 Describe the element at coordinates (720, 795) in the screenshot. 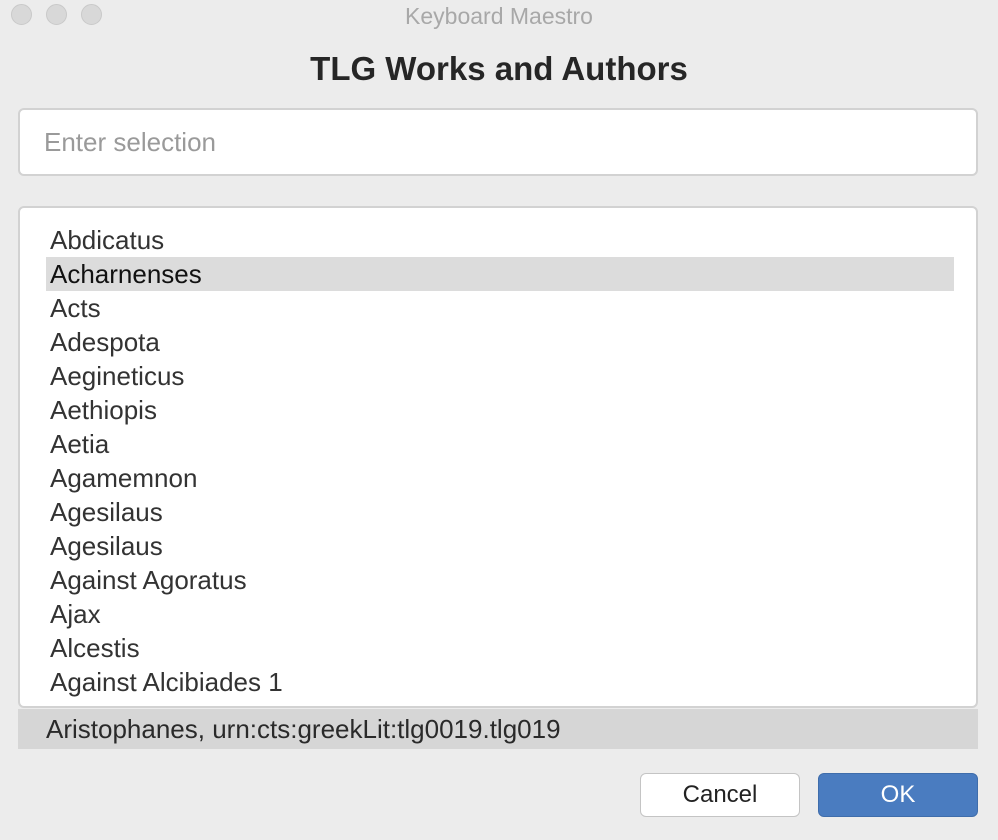

I see `cancel-button: Cancel` at that location.